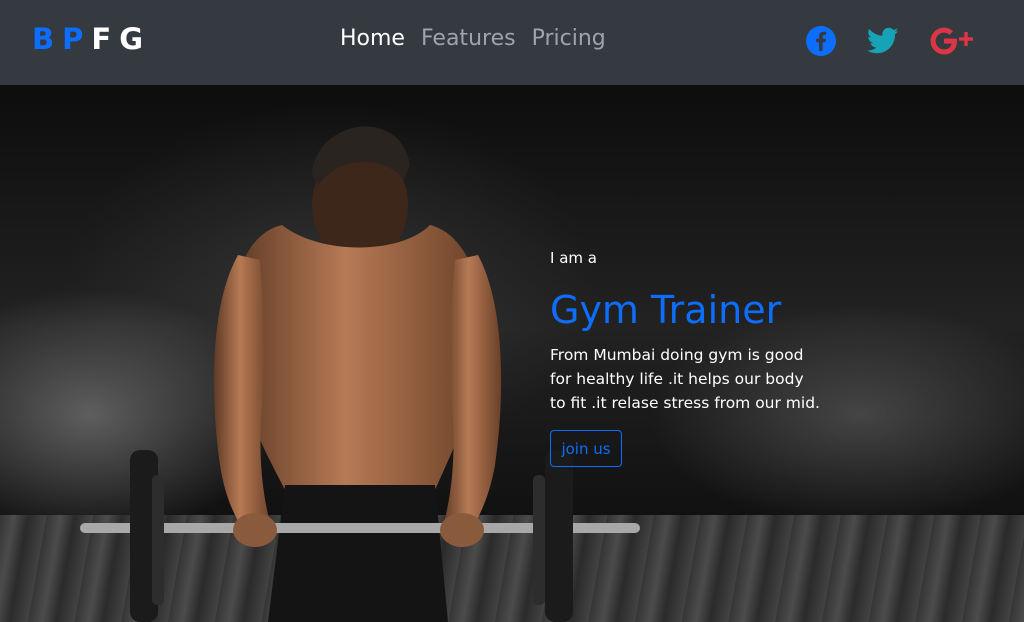  Describe the element at coordinates (76, 39) in the screenshot. I see `brand-letter-p: P` at that location.